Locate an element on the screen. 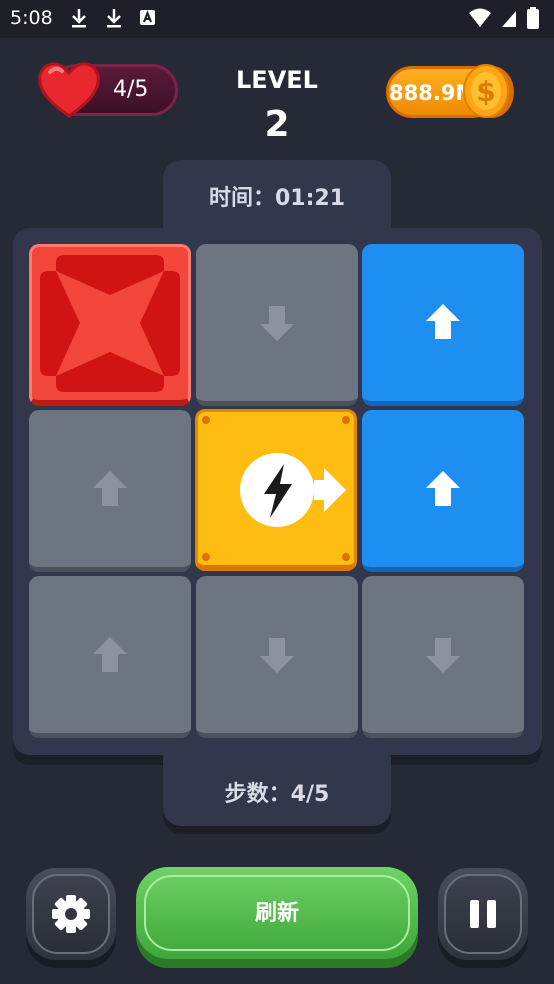 The width and height of the screenshot is (554, 984). refresh-label: 刷新 is located at coordinates (276, 913).